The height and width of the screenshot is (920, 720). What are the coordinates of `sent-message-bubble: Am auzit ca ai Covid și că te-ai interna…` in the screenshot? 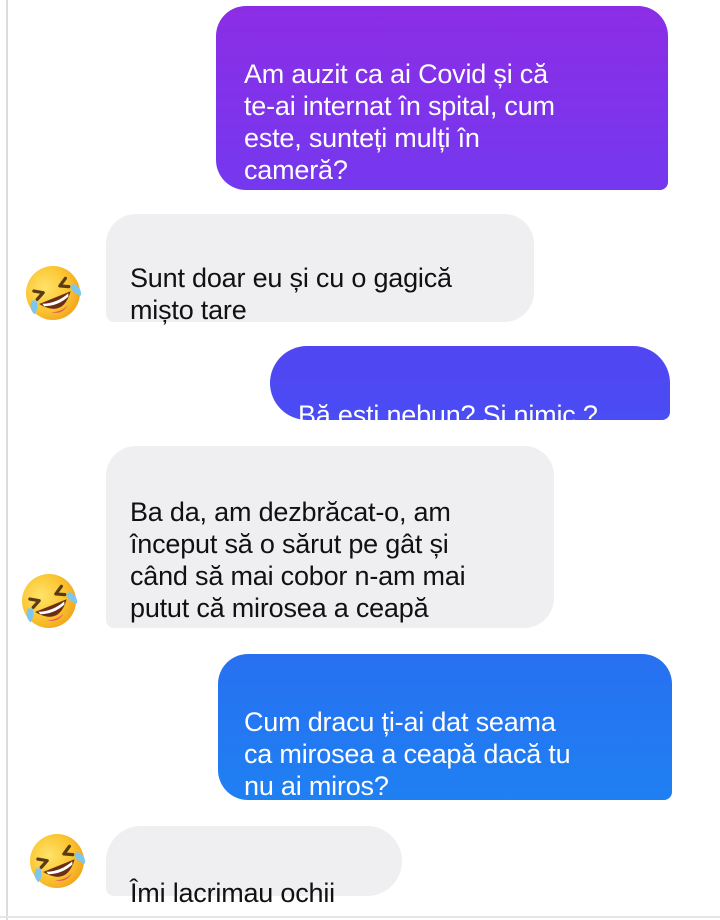 It's located at (442, 98).